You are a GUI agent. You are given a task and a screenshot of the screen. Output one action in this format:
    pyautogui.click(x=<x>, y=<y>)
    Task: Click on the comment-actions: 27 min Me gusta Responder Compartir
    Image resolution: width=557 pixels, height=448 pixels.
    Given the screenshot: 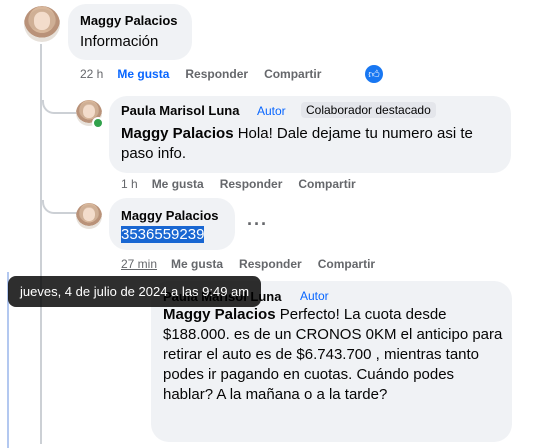 What is the action you would take?
    pyautogui.click(x=256, y=264)
    